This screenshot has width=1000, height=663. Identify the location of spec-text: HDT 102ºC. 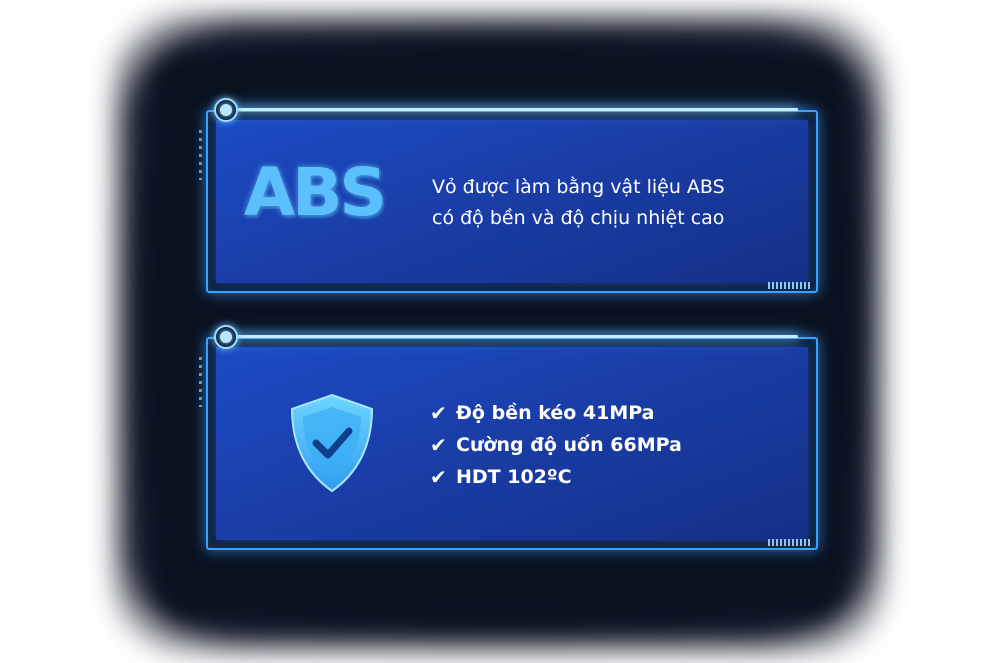
(514, 477).